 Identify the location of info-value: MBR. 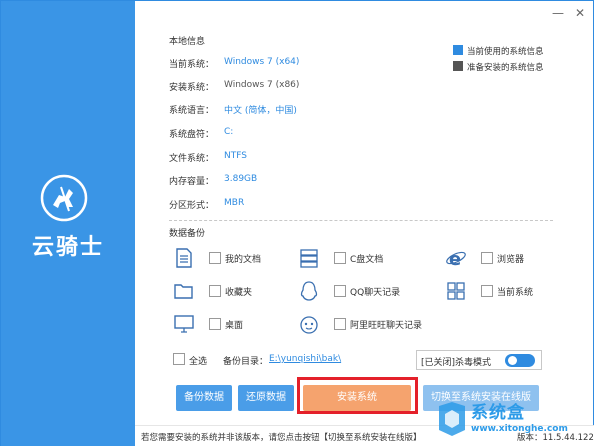
(234, 203).